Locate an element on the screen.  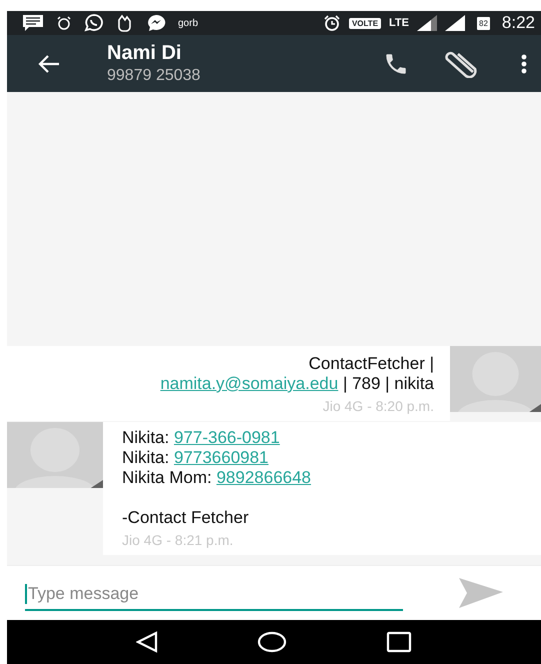
message-link: 9773660981 is located at coordinates (221, 457).